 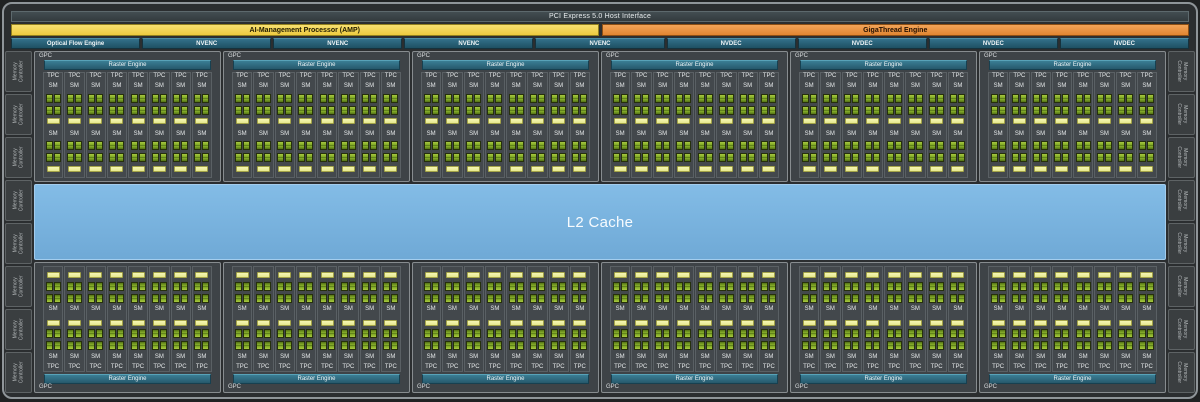 What do you see at coordinates (18, 201) in the screenshot?
I see `memory-controller-label: Memory Controller` at bounding box center [18, 201].